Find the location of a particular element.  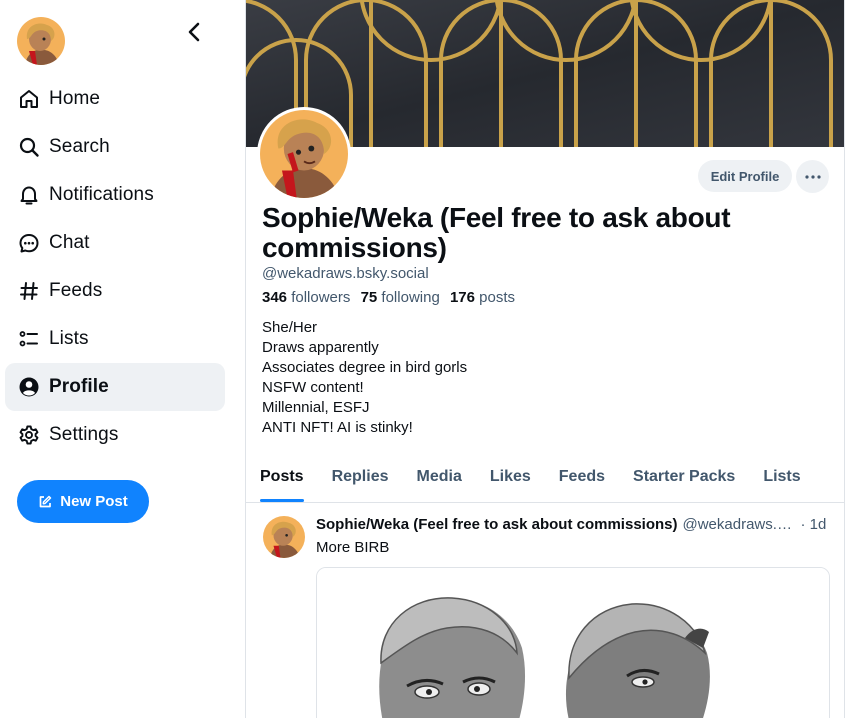

following-count: 75 is located at coordinates (369, 297).